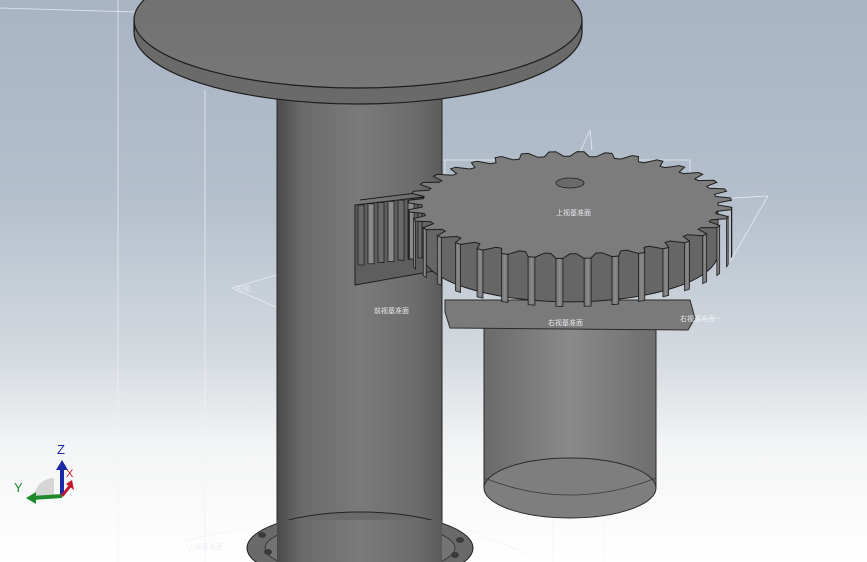 This screenshot has height=562, width=867. What do you see at coordinates (573, 213) in the screenshot?
I see `plane-label-top-1: 上视基准面` at bounding box center [573, 213].